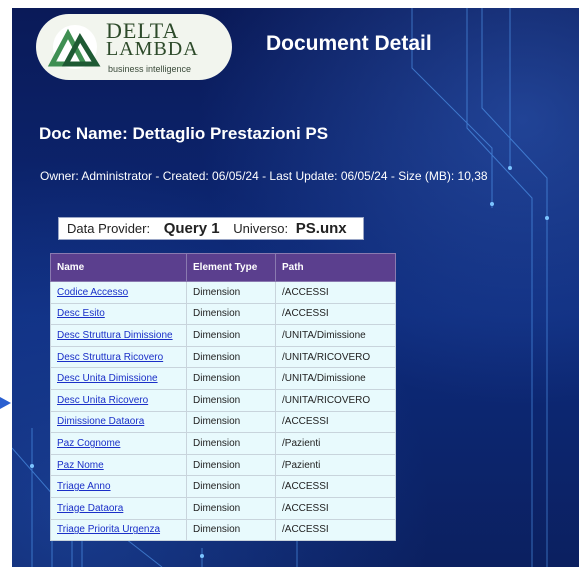  What do you see at coordinates (5, 403) in the screenshot?
I see `pointer-arrow-icon` at bounding box center [5, 403].